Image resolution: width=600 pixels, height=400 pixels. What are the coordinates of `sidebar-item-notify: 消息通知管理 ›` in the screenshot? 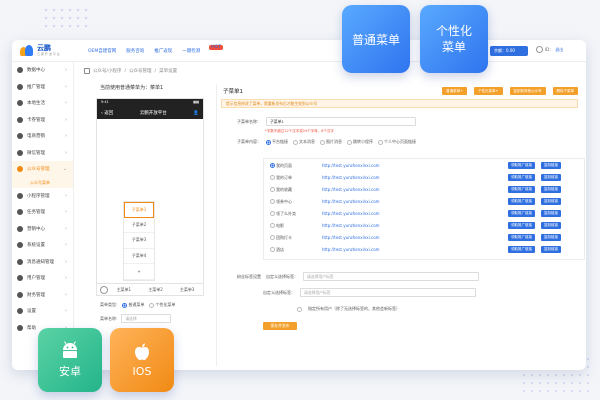 It's located at (42, 262).